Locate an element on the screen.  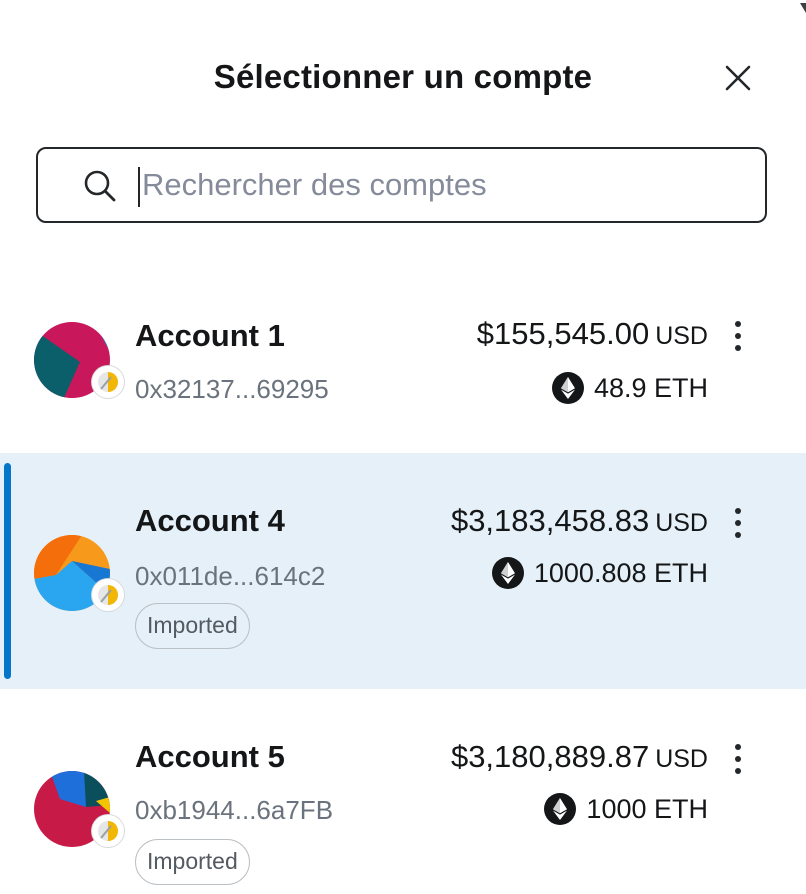
account-eth-balance: 1000.808 ETH is located at coordinates (599, 573).